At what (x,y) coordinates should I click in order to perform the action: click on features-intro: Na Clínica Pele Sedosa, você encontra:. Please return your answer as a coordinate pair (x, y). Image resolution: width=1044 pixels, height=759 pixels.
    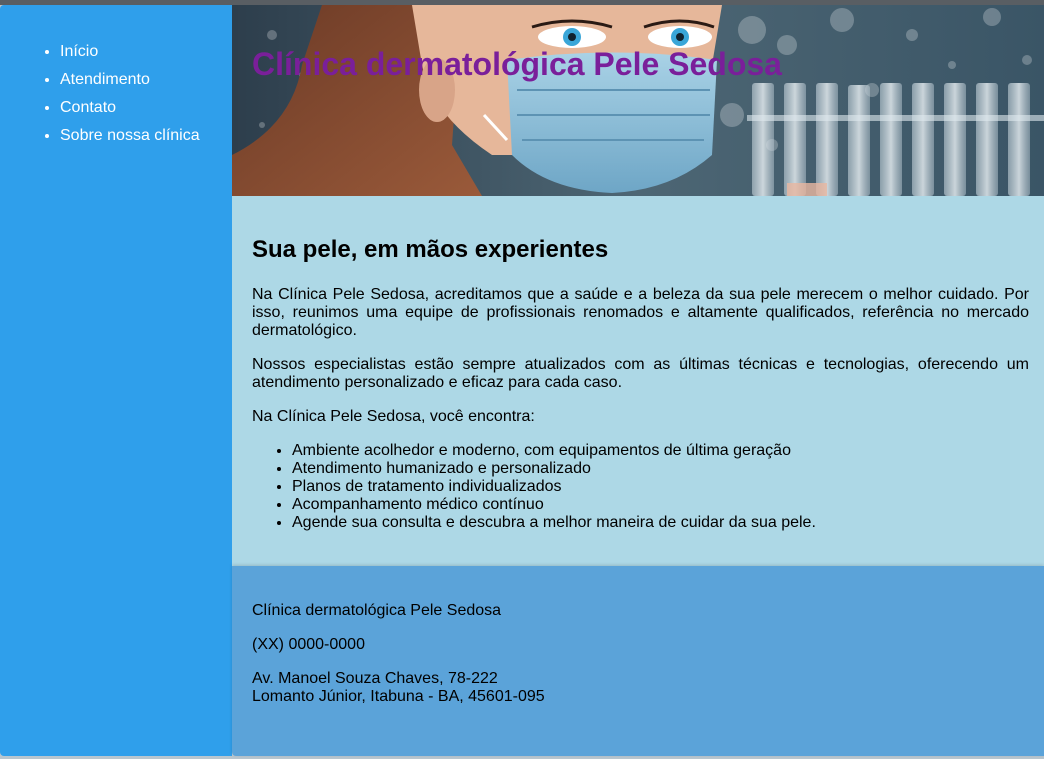
    Looking at the image, I should click on (393, 416).